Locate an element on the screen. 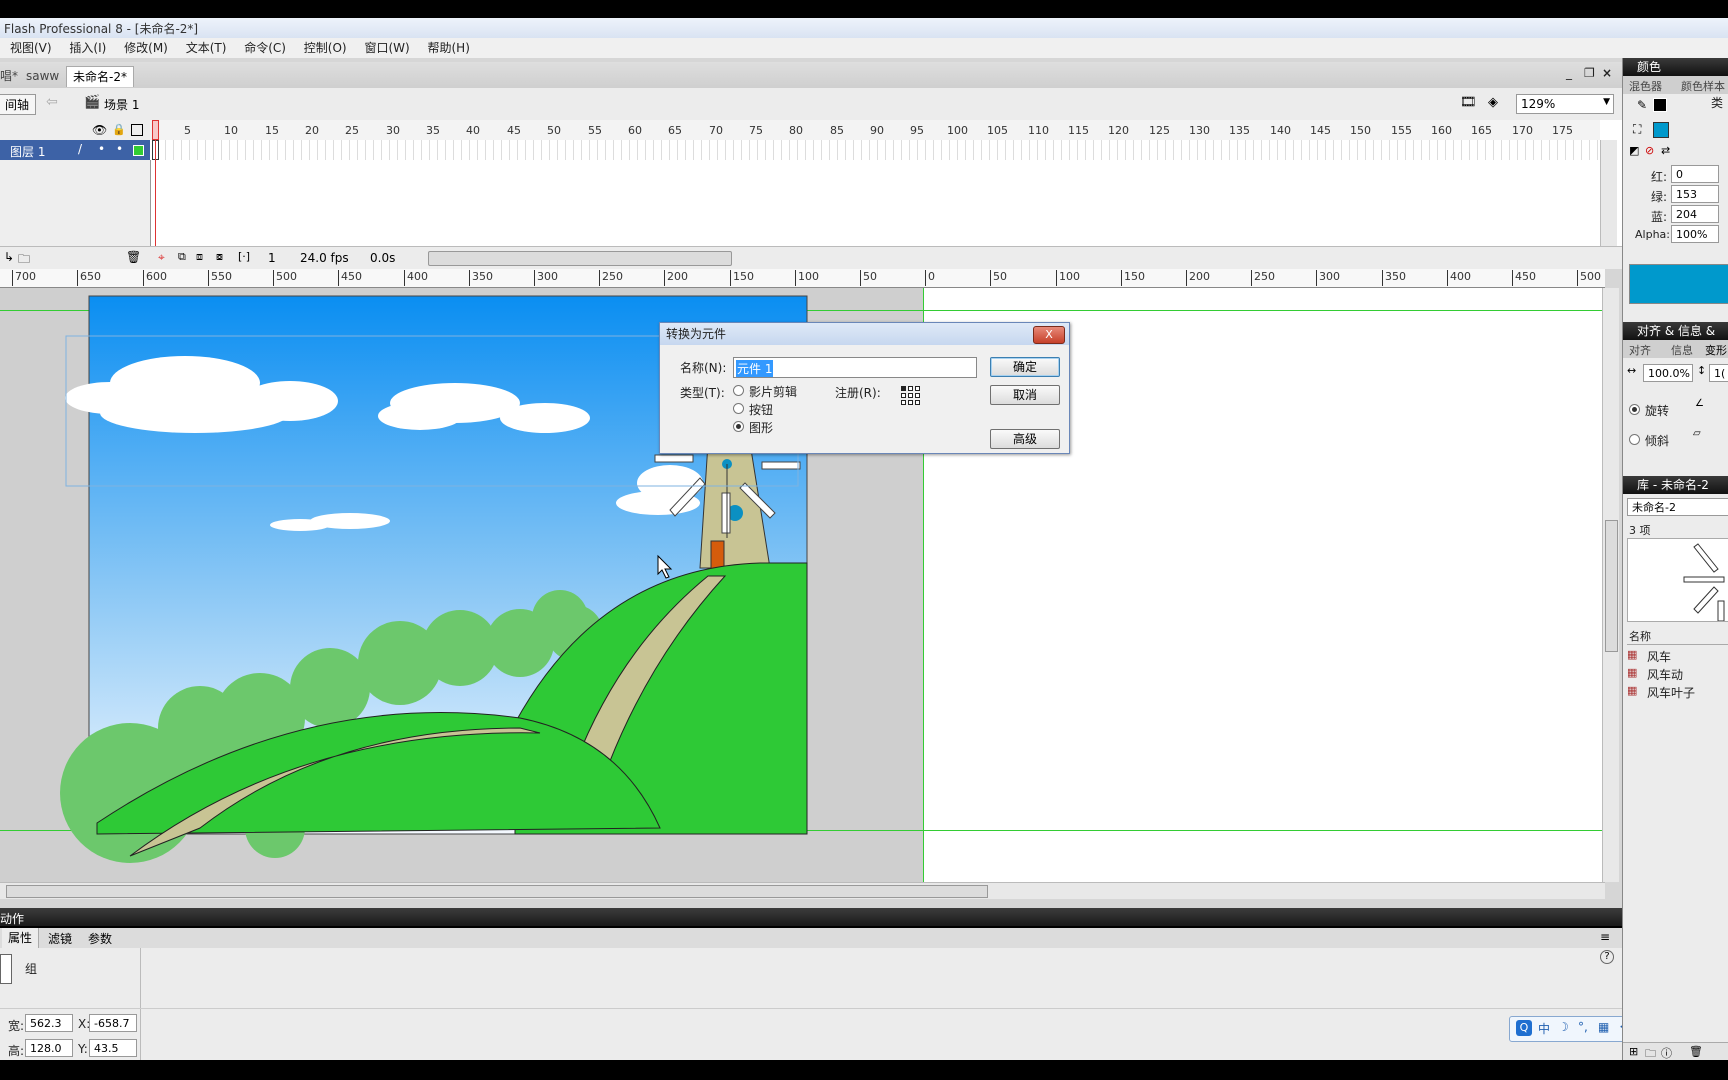  onion-skin-icon: ⧉ is located at coordinates (182, 257).